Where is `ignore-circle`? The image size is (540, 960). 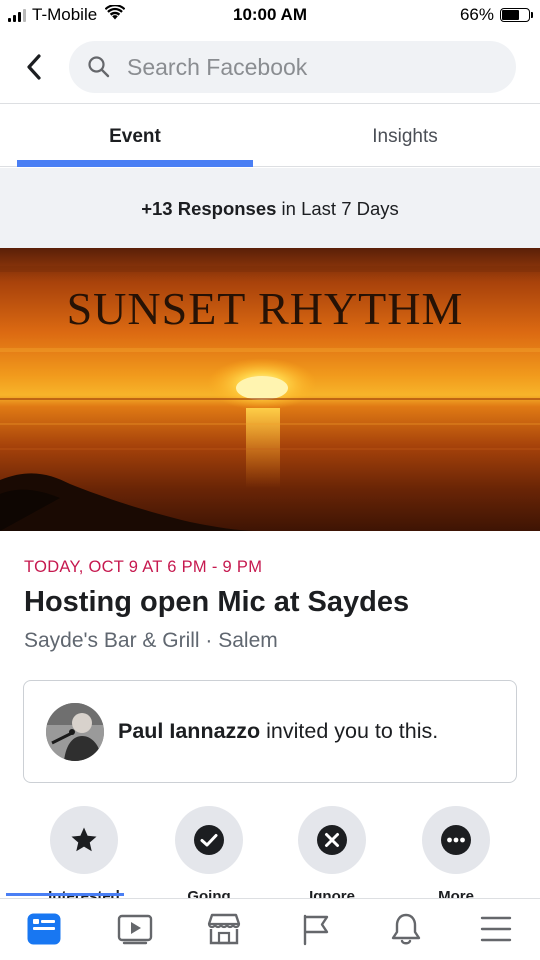 ignore-circle is located at coordinates (332, 840).